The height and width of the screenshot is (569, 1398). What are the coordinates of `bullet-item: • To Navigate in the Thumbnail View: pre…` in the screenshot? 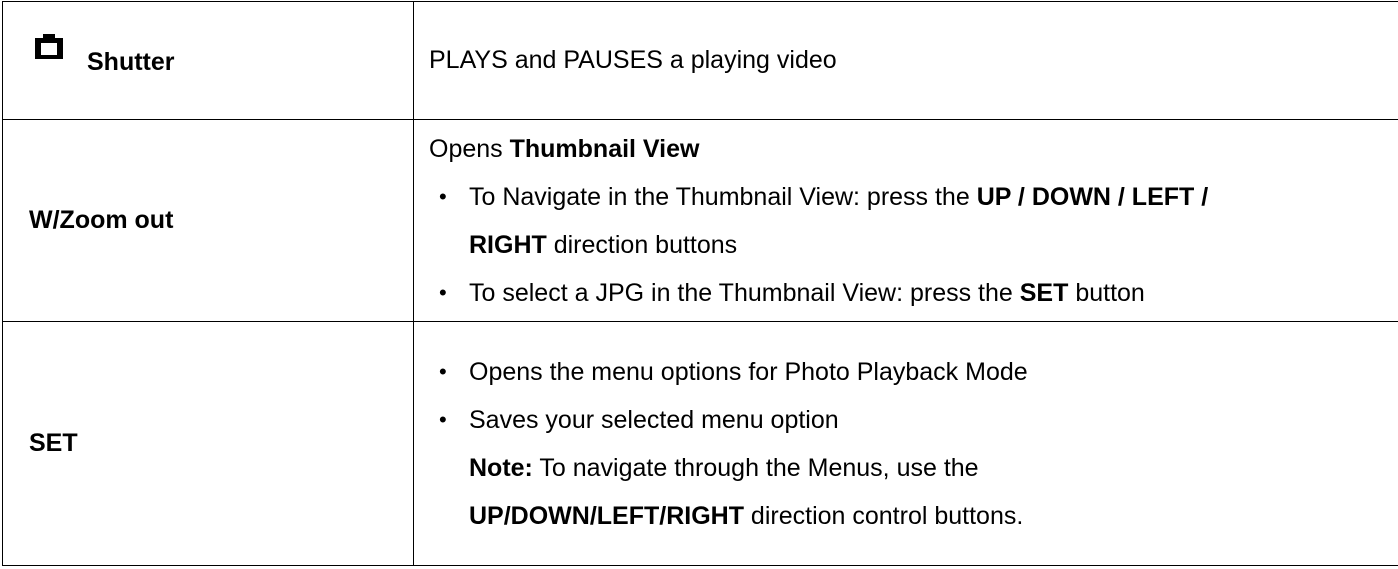 It's located at (913, 197).